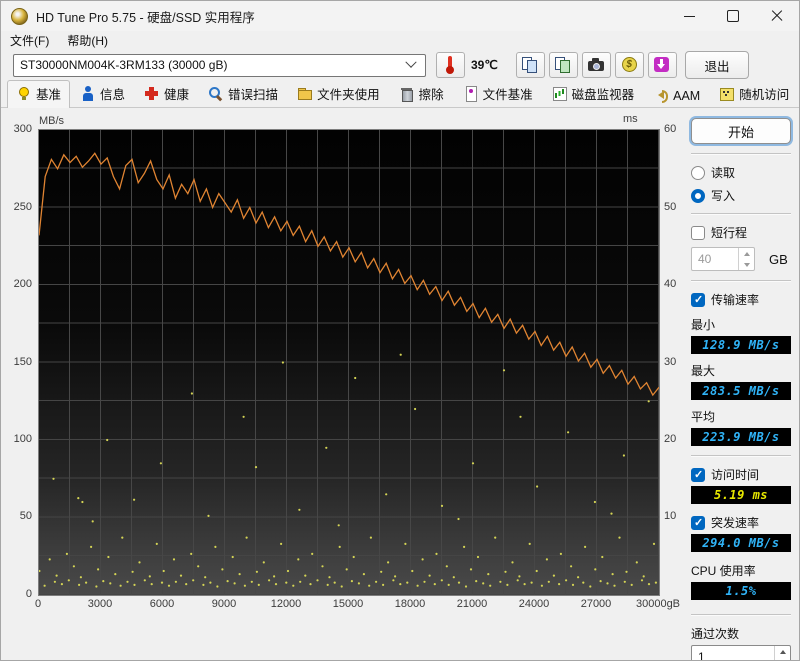 The height and width of the screenshot is (661, 800). What do you see at coordinates (162, 604) in the screenshot?
I see `x-tick: 6000` at bounding box center [162, 604].